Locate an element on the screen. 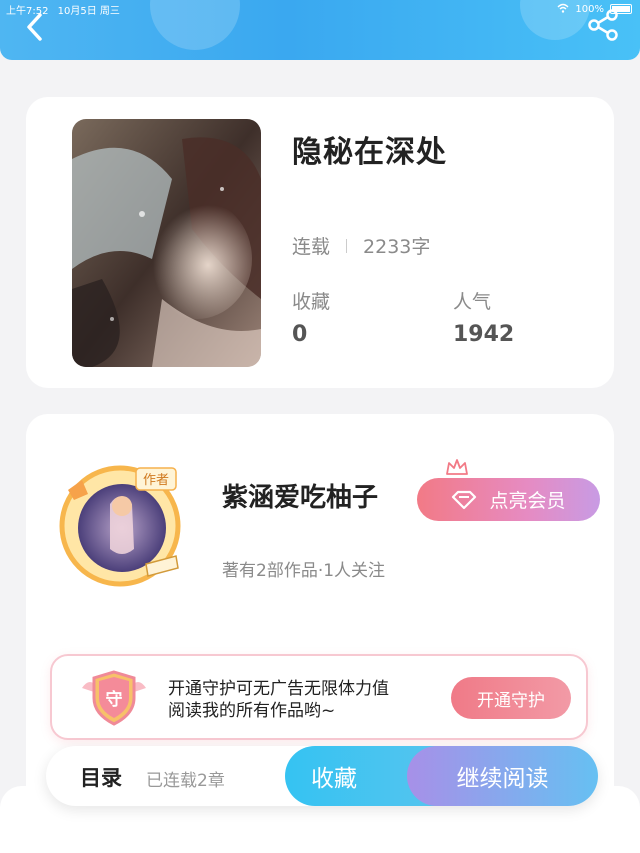 Image resolution: width=640 pixels, height=853 pixels. guard-badge: 守 is located at coordinates (114, 699).